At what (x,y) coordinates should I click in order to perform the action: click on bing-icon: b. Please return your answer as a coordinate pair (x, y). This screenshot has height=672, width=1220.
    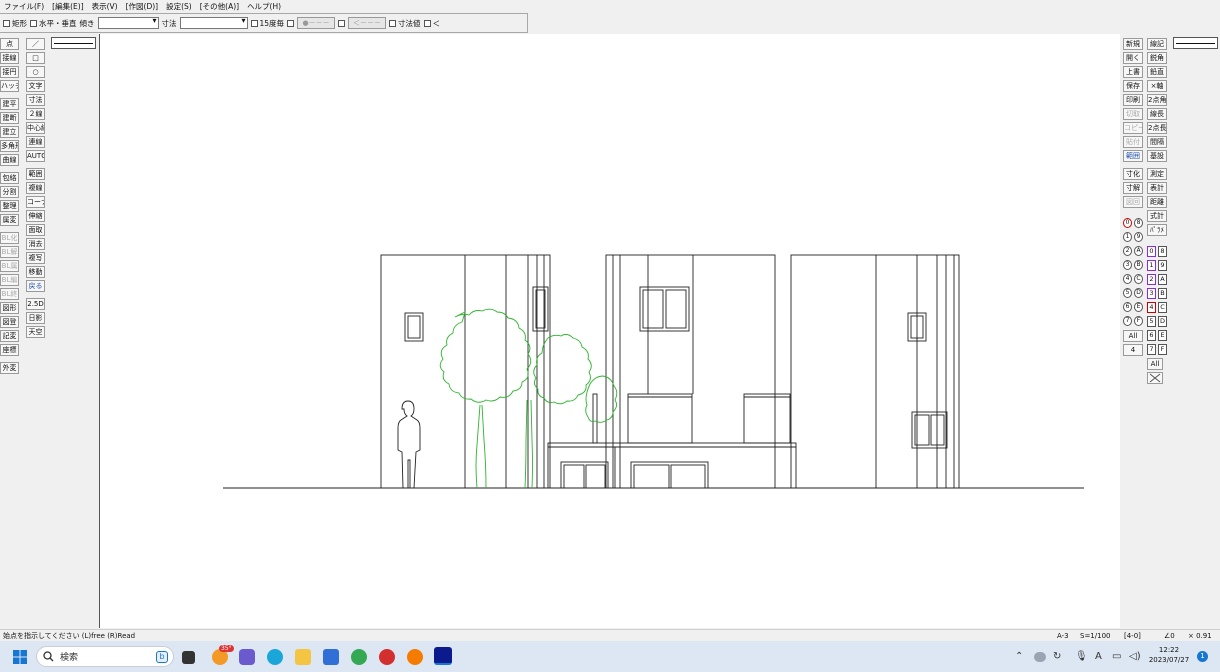
    Looking at the image, I should click on (162, 656).